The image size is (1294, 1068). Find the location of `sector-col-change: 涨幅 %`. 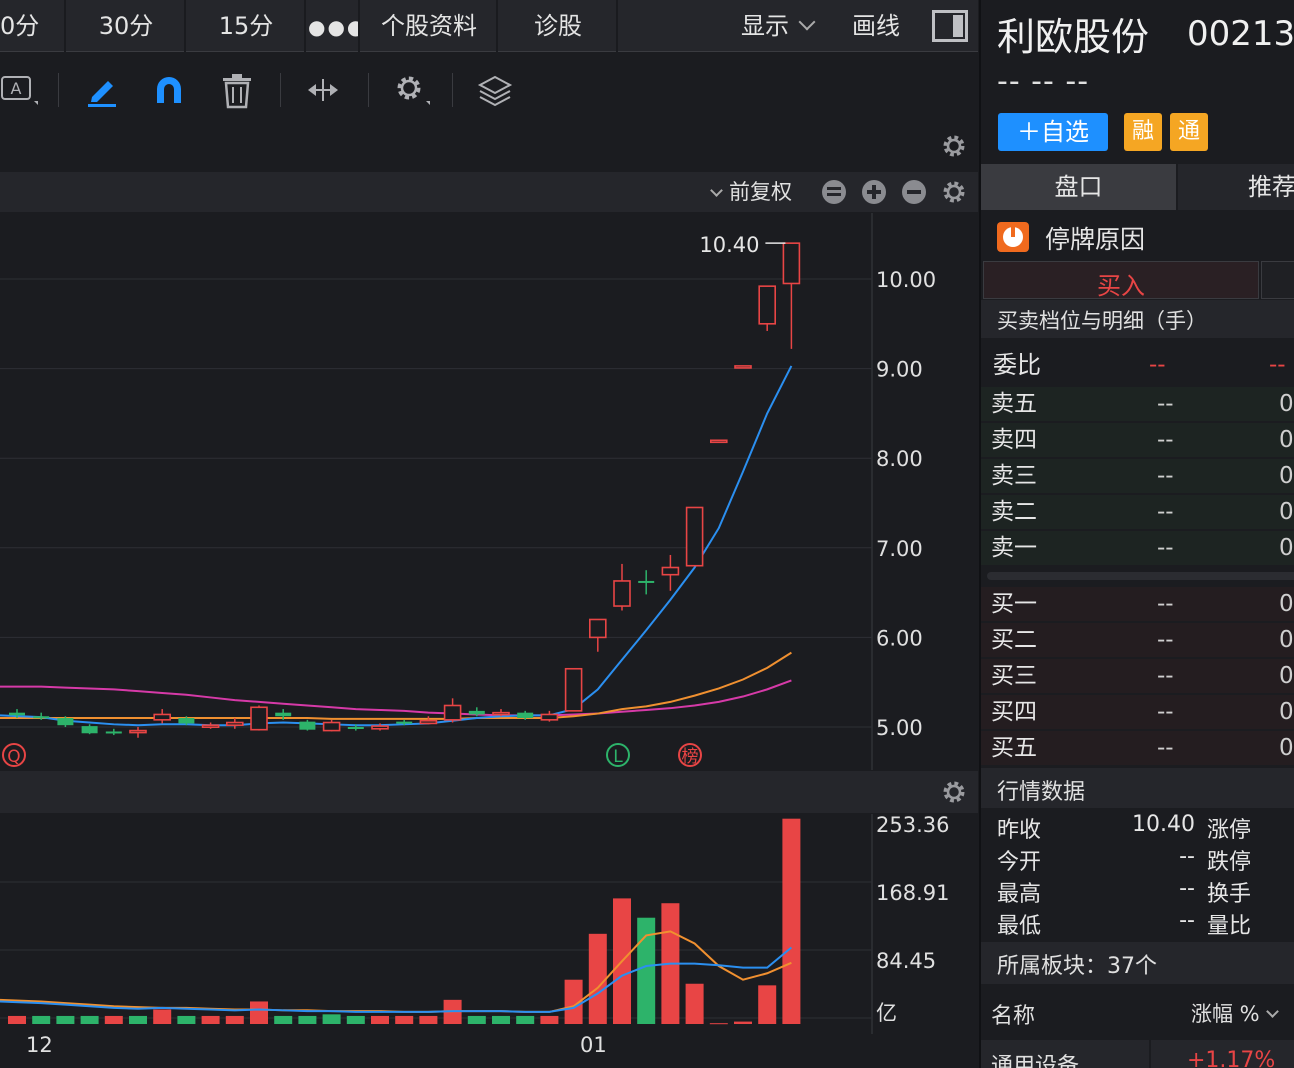

sector-col-change: 涨幅 % is located at coordinates (1225, 1014).